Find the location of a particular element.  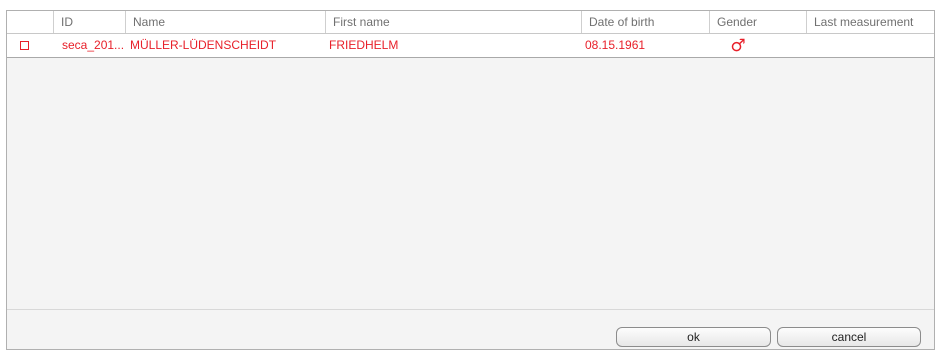

column-header-name: Name is located at coordinates (225, 22).